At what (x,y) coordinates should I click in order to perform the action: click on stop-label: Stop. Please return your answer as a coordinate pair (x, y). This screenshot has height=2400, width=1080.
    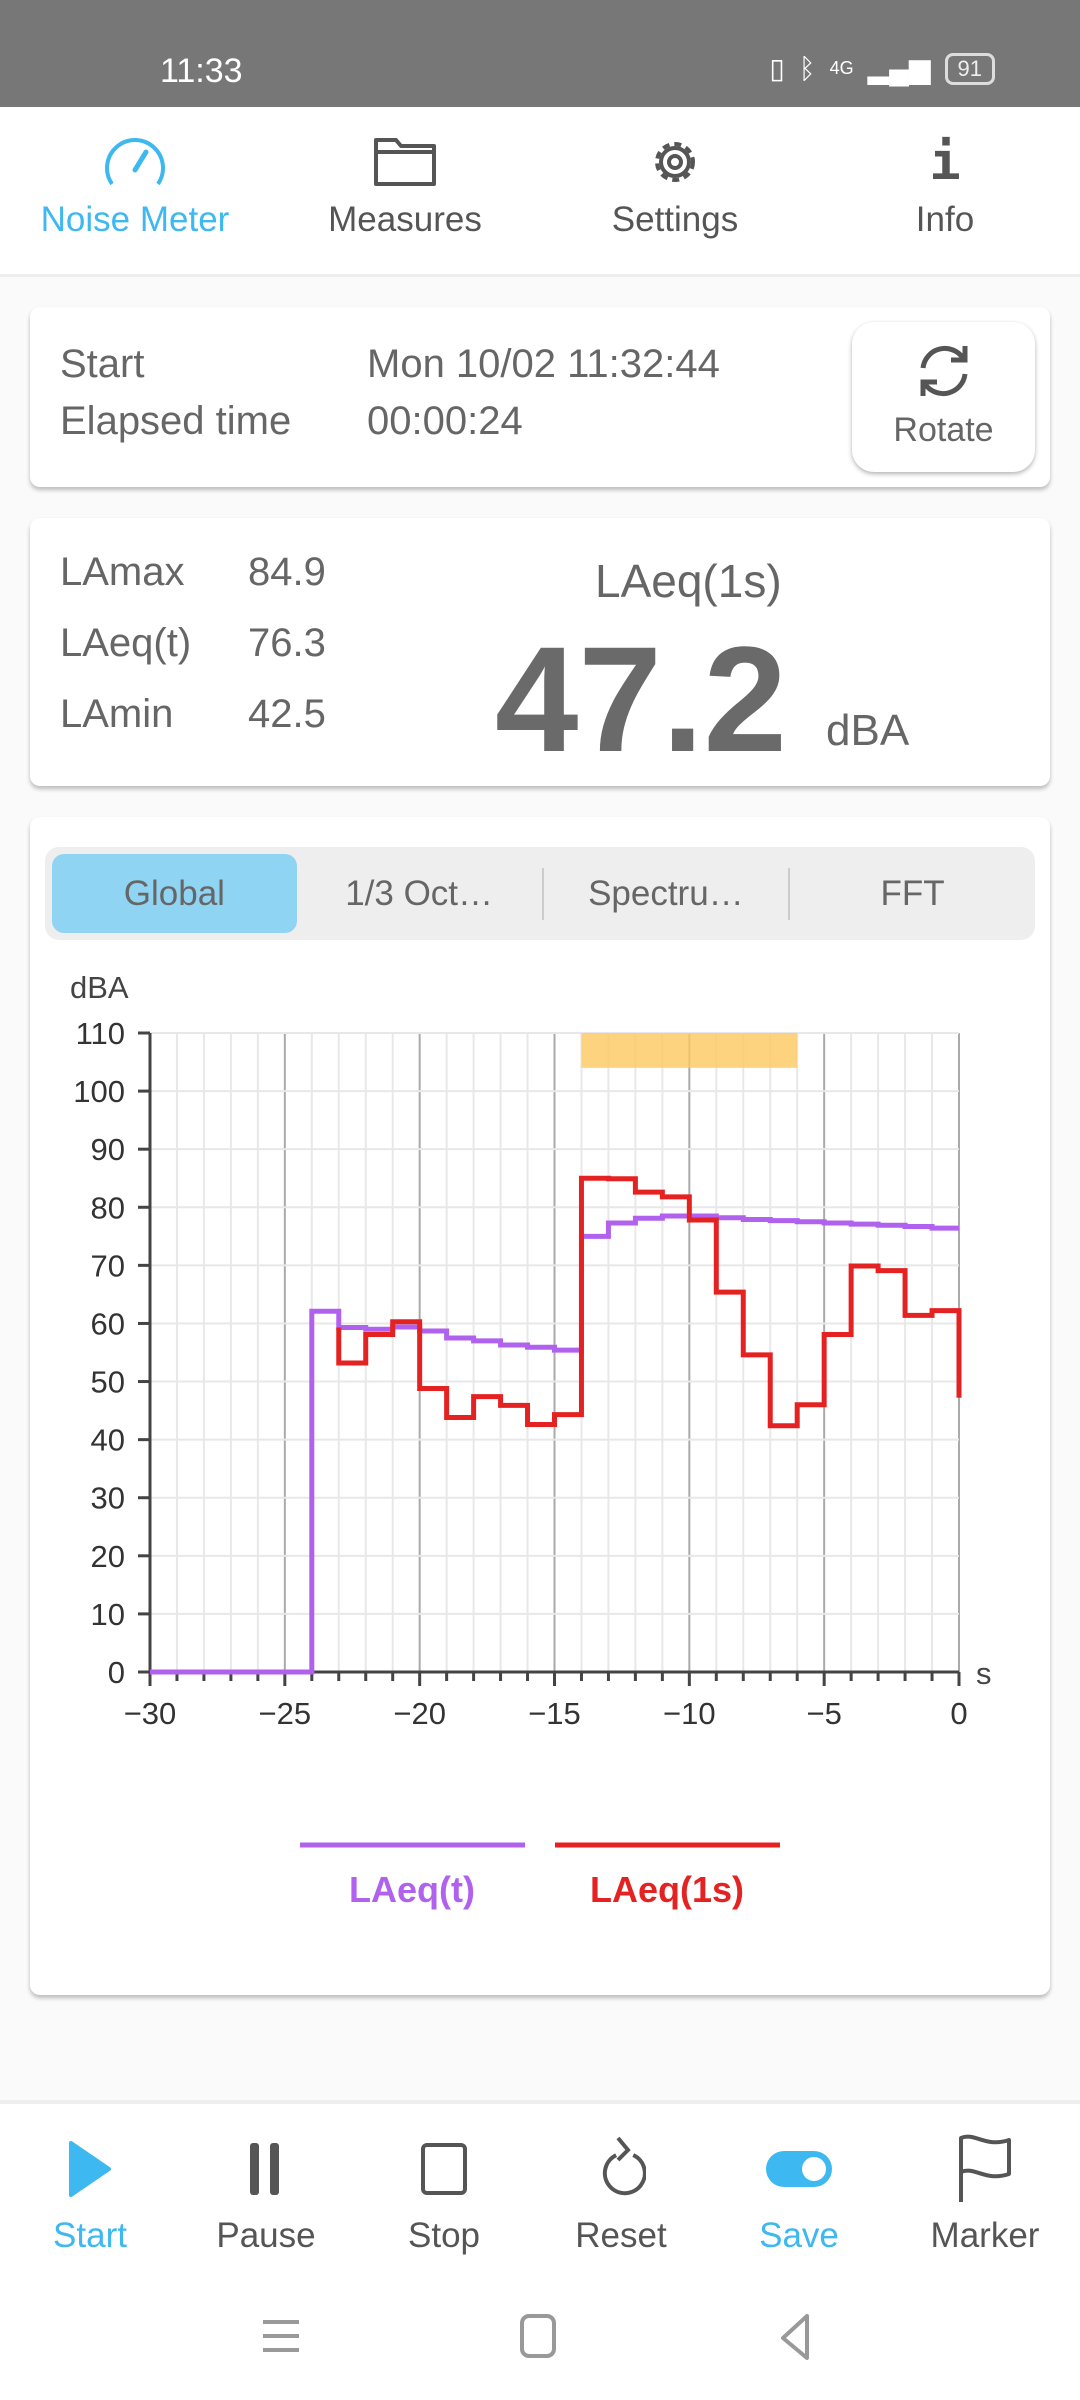
    Looking at the image, I should click on (444, 2235).